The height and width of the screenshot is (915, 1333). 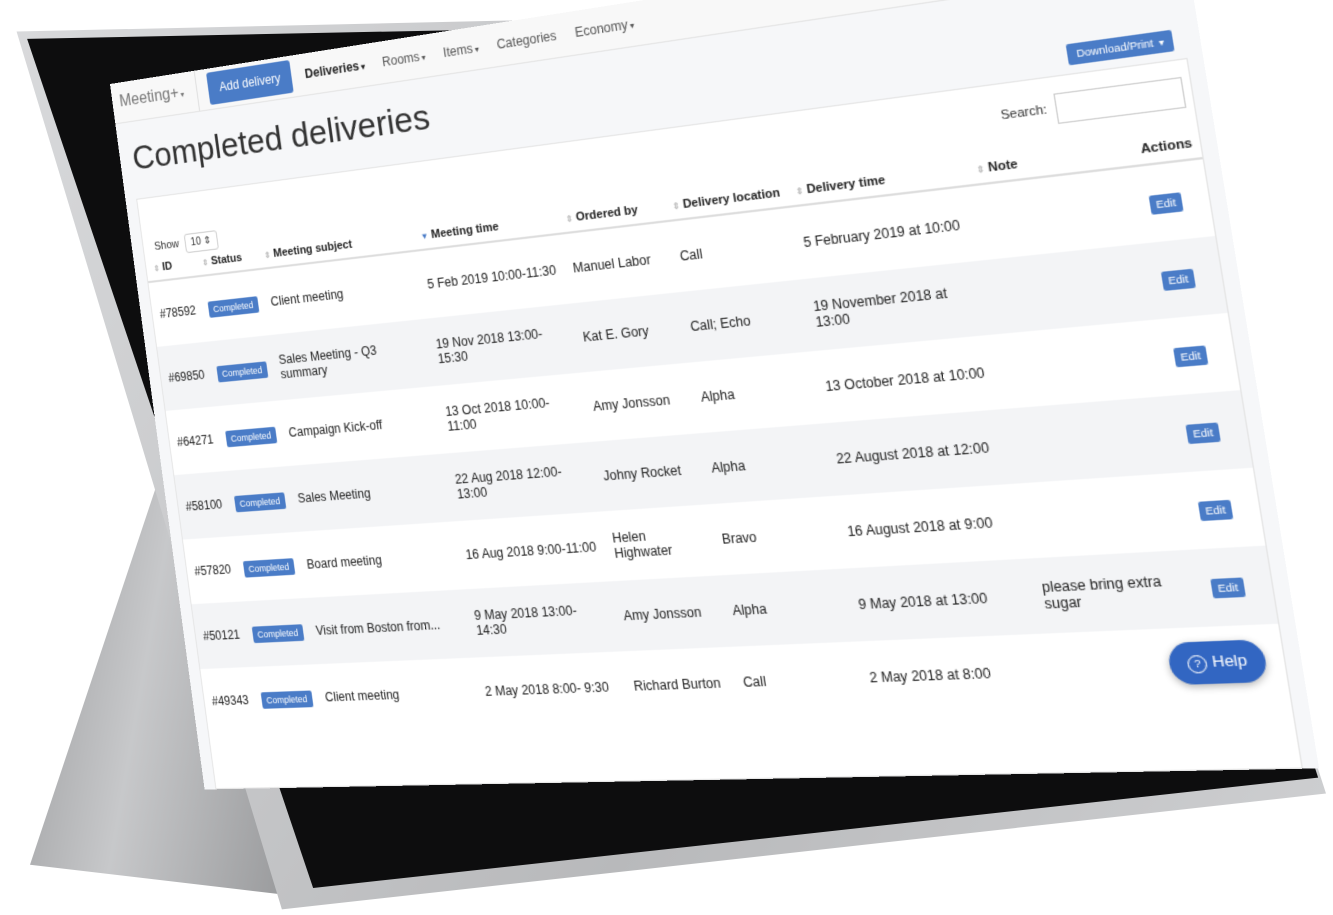 I want to click on cell-ordered-by: Johny Rocket, so click(x=648, y=472).